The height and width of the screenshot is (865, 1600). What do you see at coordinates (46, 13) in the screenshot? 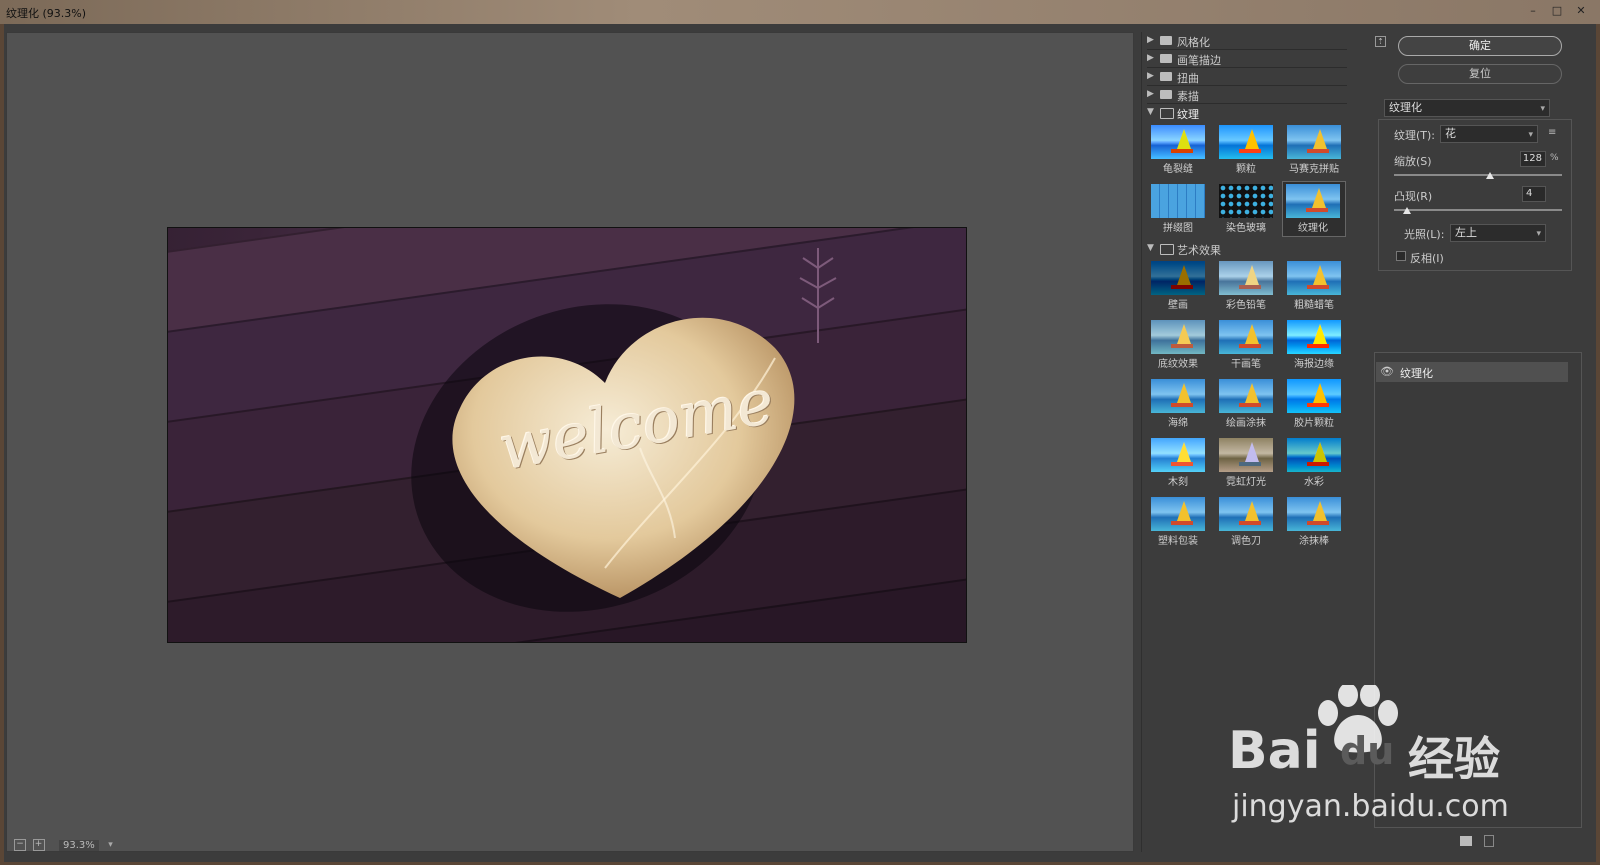
I see `window-title: 纹理化 (93.3%)` at bounding box center [46, 13].